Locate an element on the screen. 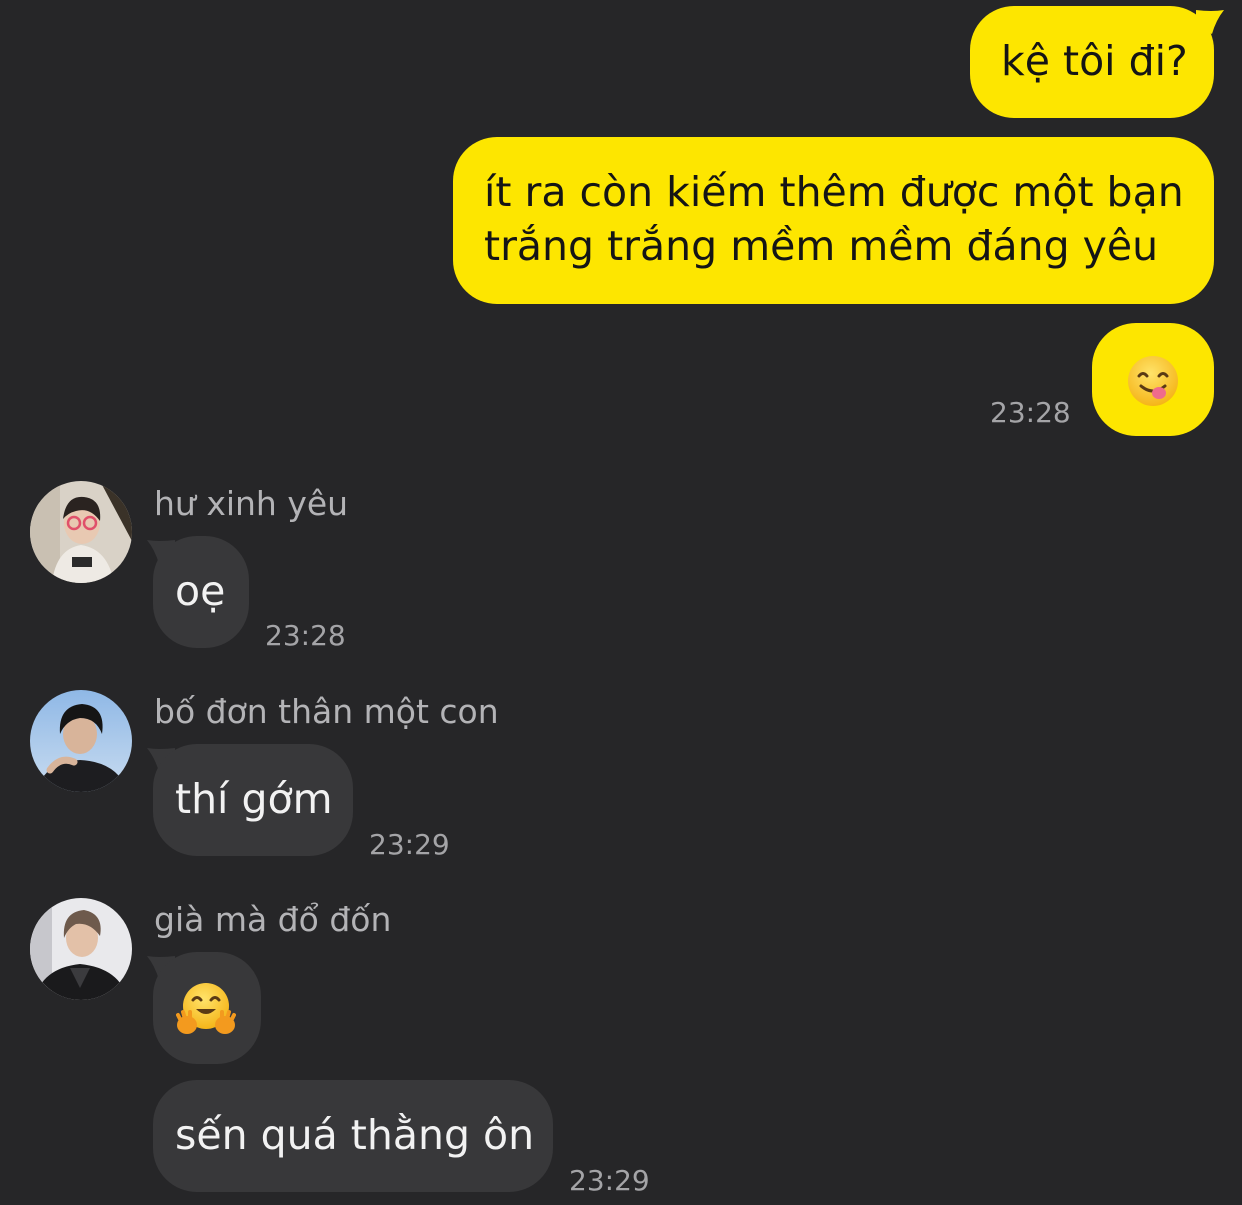 The width and height of the screenshot is (1242, 1205). message-text: kệ tôi đi? is located at coordinates (1094, 61).